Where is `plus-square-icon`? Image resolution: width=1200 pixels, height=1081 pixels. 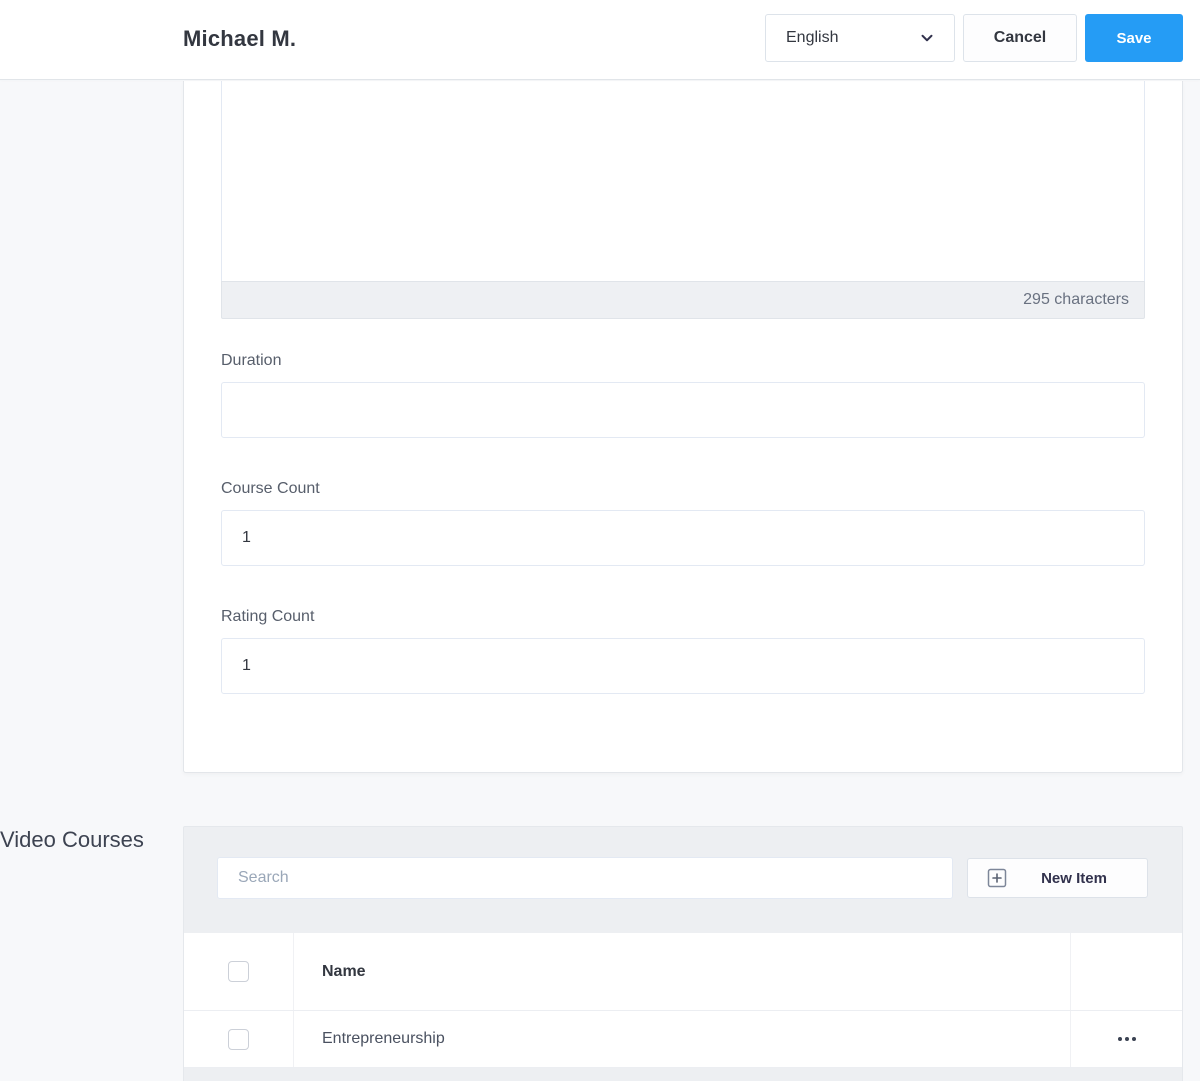
plus-square-icon is located at coordinates (997, 878).